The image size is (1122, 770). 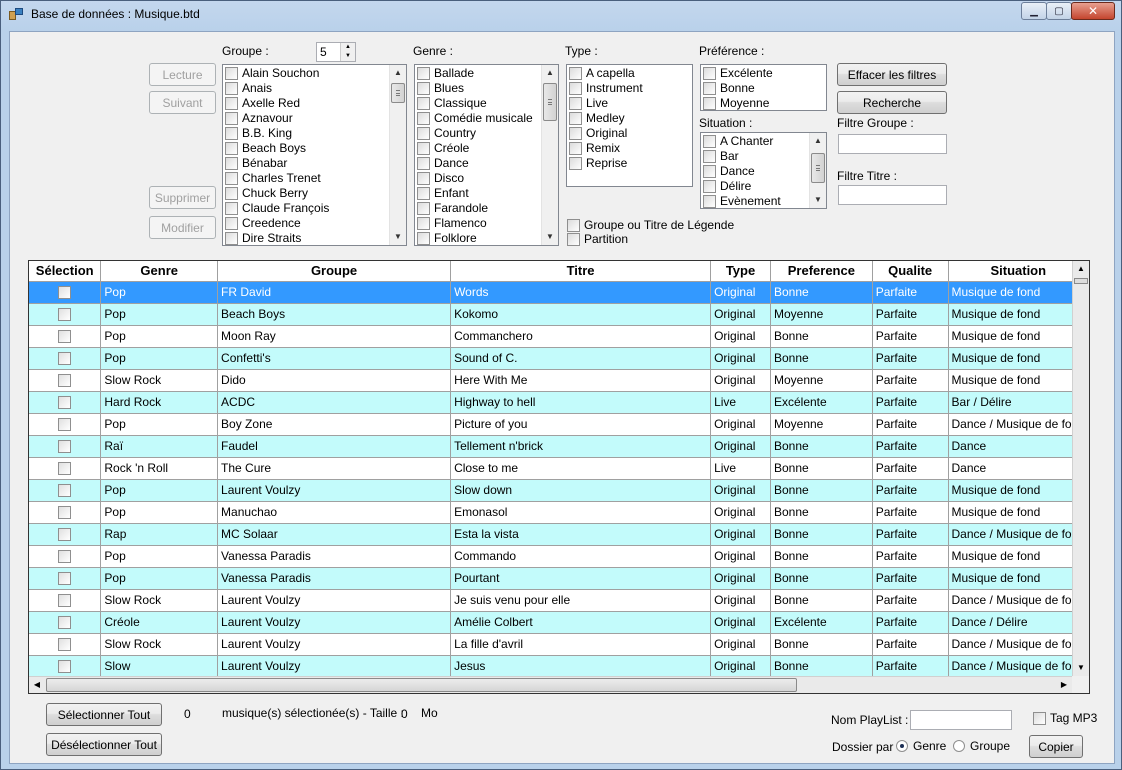 What do you see at coordinates (159, 556) in the screenshot?
I see `table-cell: Pop` at bounding box center [159, 556].